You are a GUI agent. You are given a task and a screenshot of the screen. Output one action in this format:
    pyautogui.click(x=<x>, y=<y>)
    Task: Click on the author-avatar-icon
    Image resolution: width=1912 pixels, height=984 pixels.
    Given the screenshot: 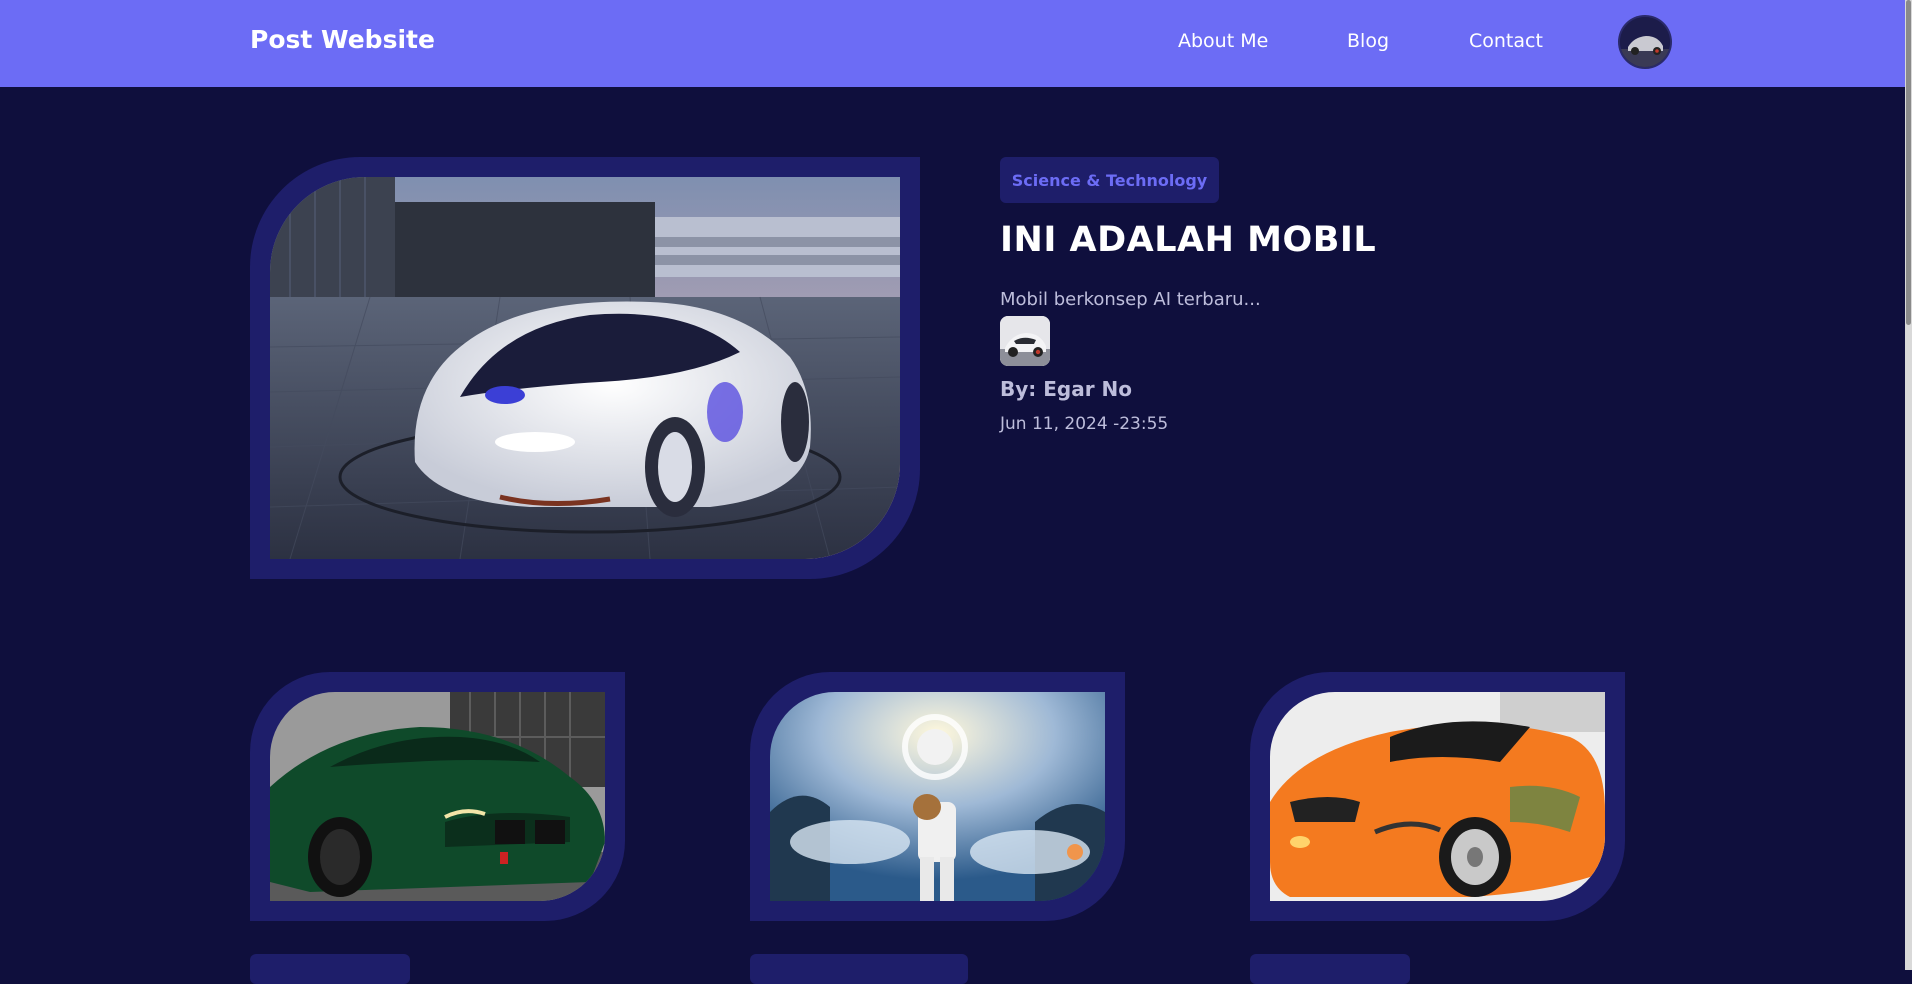 What is the action you would take?
    pyautogui.click(x=1025, y=341)
    